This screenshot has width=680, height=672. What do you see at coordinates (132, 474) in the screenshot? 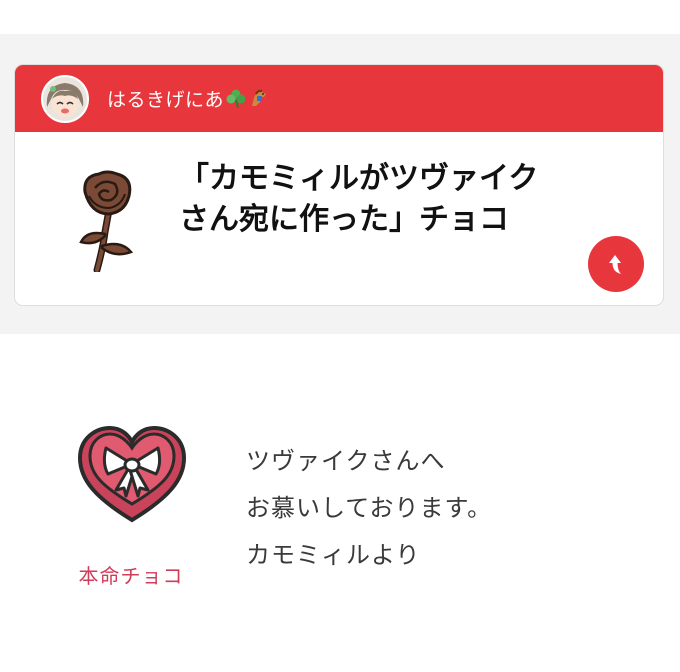
I see `heart-gift-box-icon` at bounding box center [132, 474].